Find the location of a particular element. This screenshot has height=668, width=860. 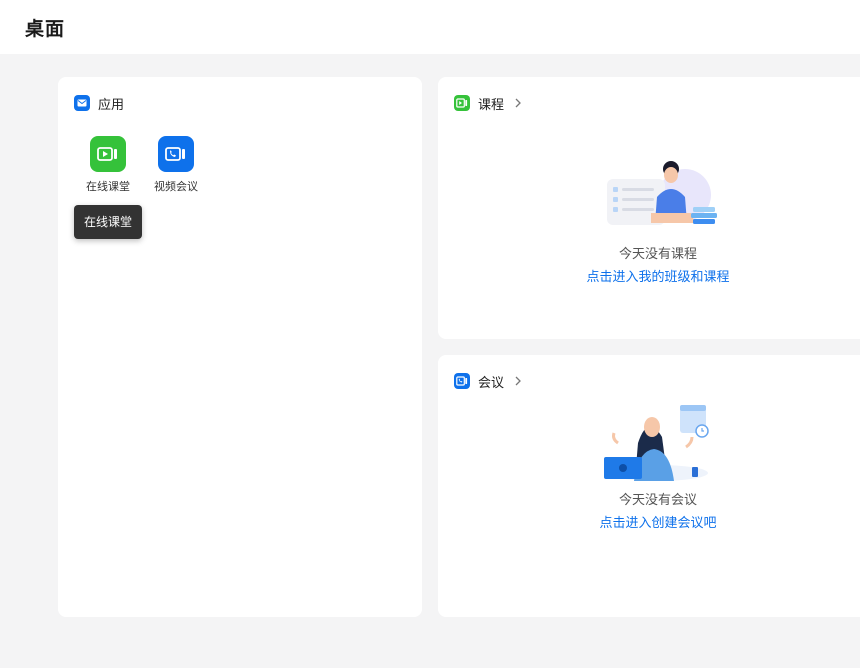

app-video-meeting: 视频会议 is located at coordinates (176, 165).